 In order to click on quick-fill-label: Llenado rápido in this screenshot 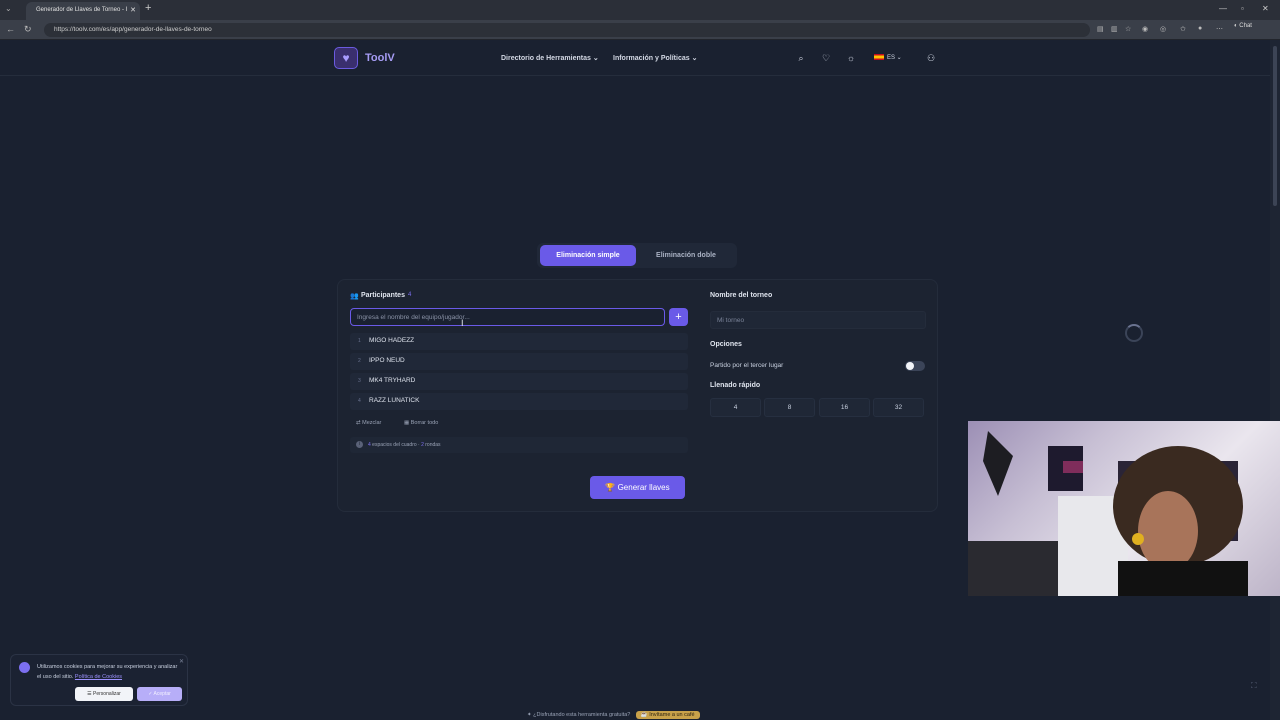, I will do `click(735, 385)`.